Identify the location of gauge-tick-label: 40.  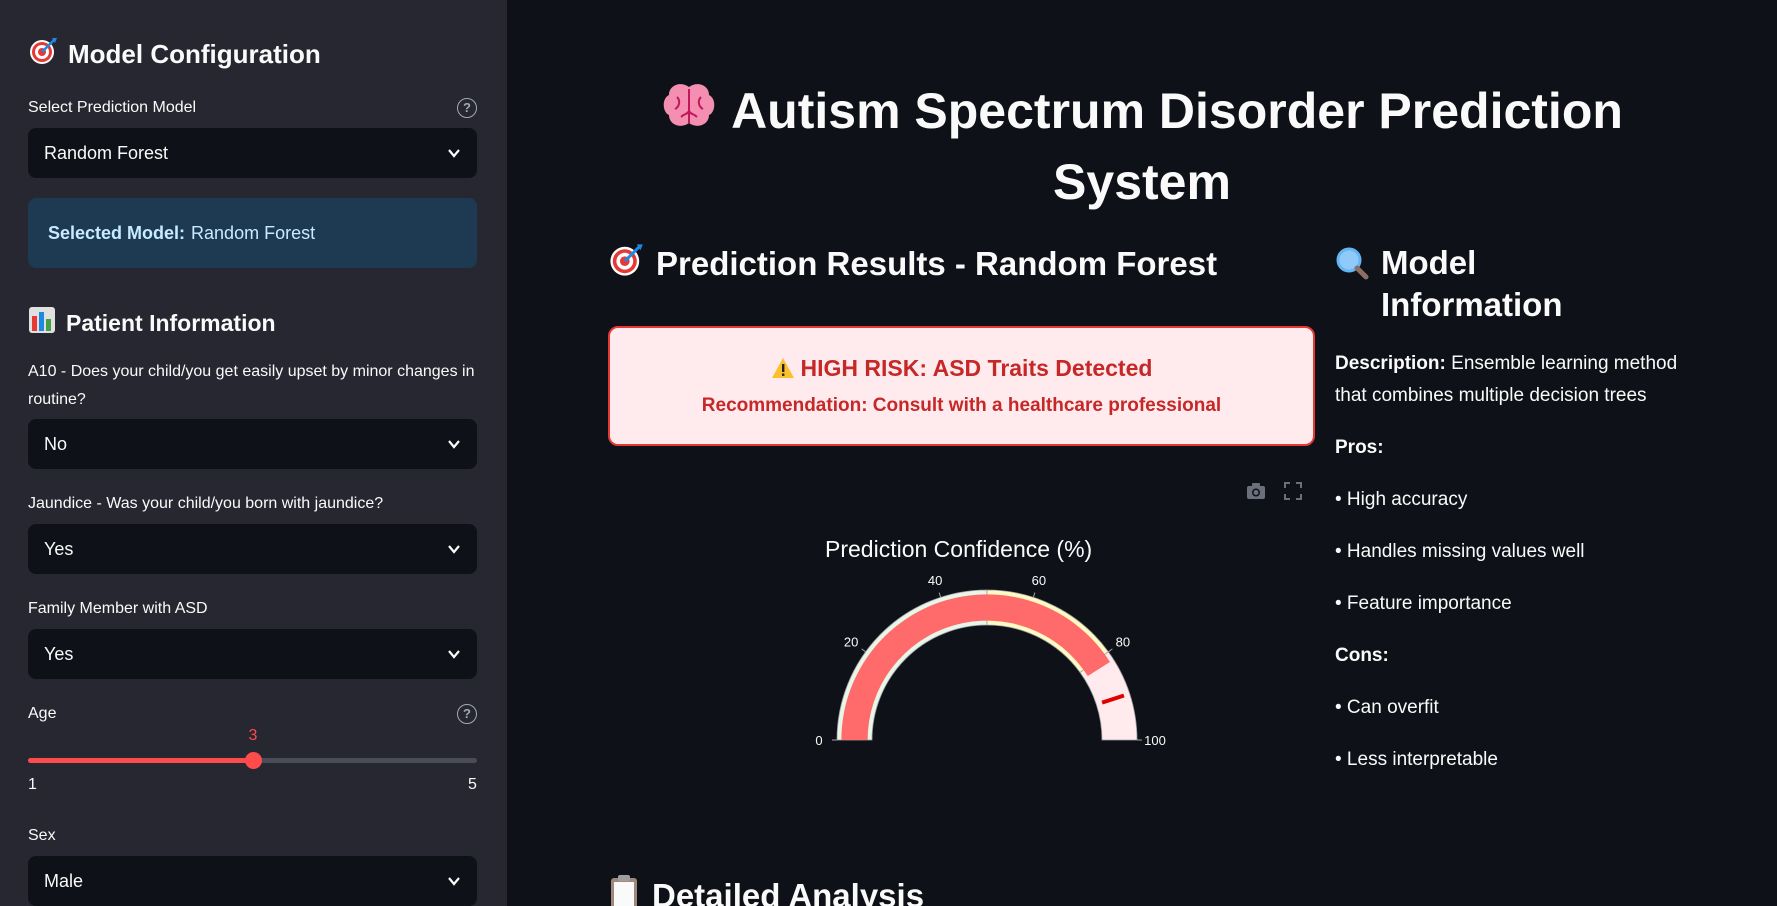
(935, 580).